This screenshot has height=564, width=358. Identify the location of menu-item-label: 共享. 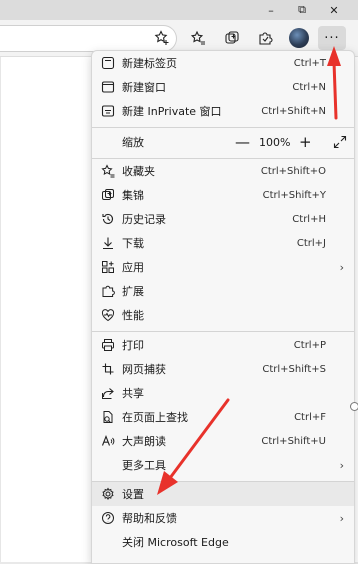
(133, 393).